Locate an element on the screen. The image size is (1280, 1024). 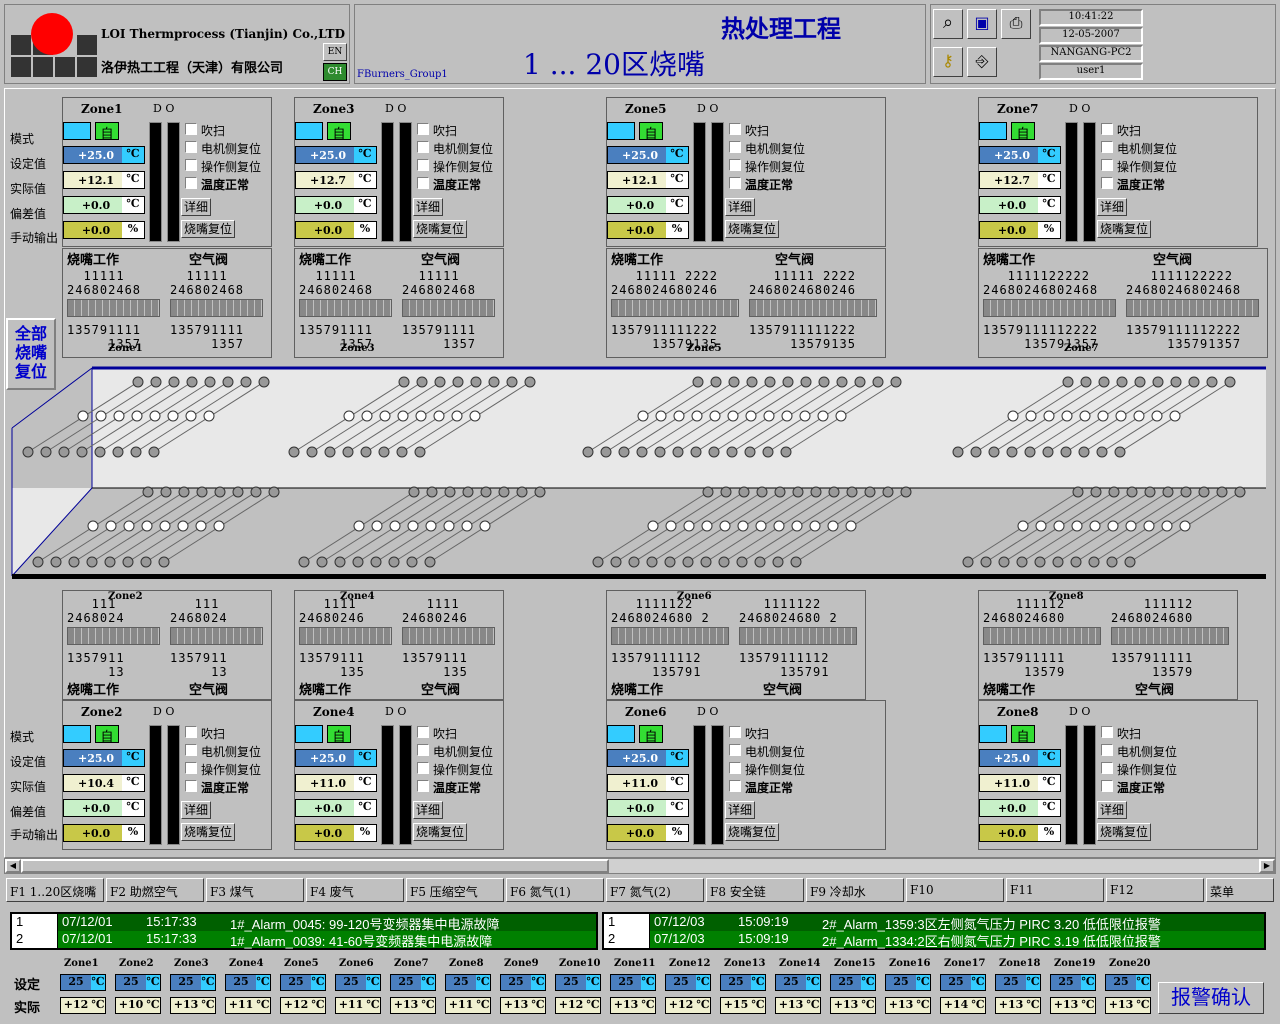
scroll-left-icon: ◀ is located at coordinates (13, 866).